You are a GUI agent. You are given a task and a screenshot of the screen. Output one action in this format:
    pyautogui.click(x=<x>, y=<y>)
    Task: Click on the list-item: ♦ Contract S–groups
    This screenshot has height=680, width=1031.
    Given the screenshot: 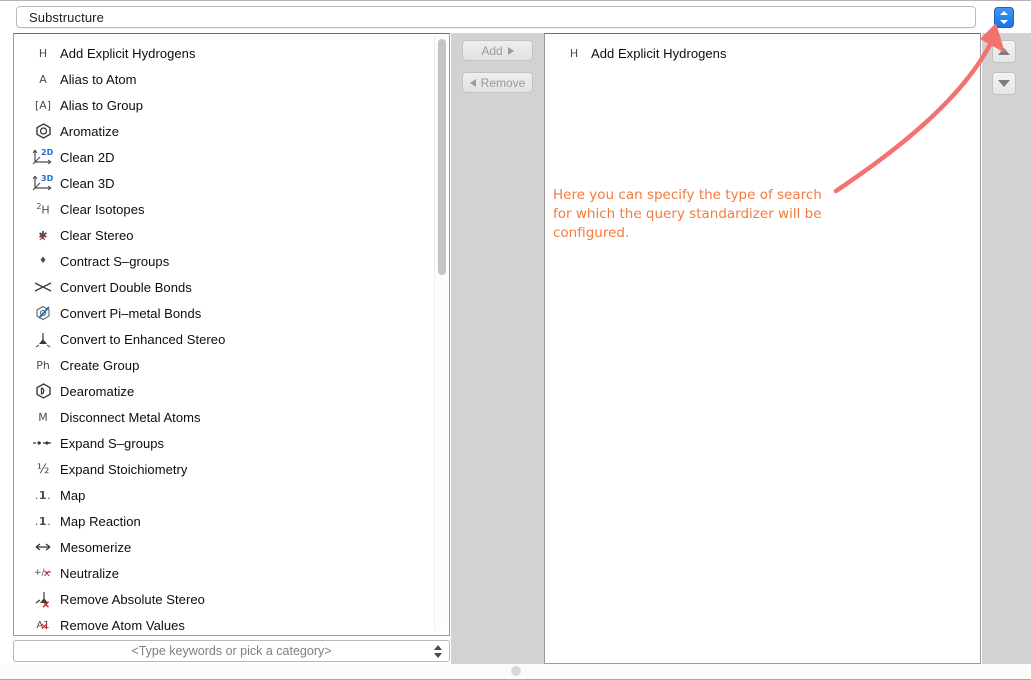 What is the action you would take?
    pyautogui.click(x=224, y=261)
    